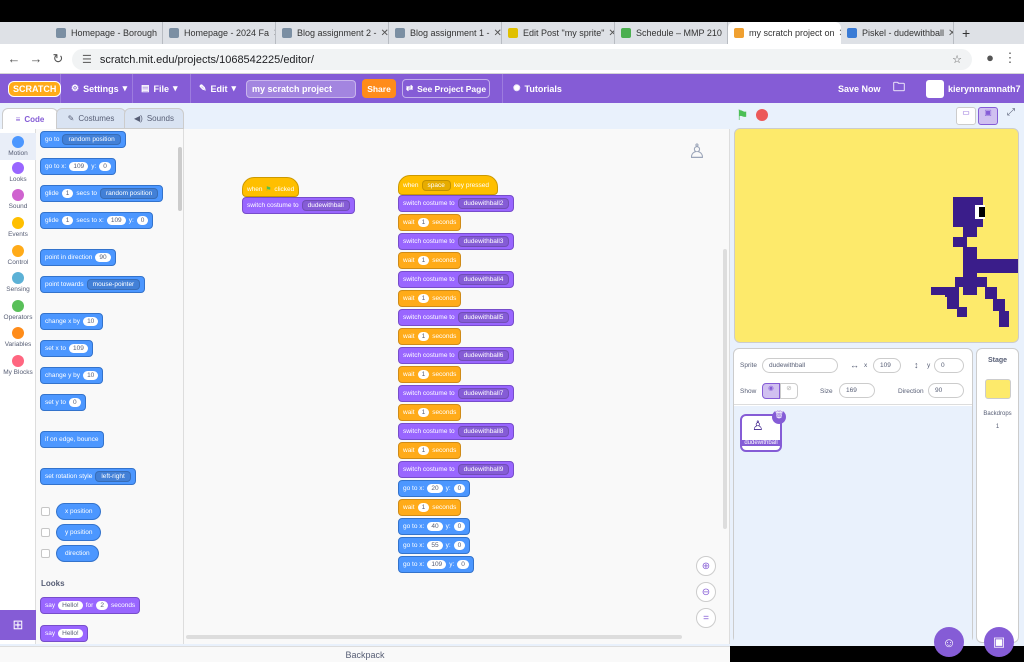  I want to click on fullscreen-icon: ⤢, so click(1011, 116).